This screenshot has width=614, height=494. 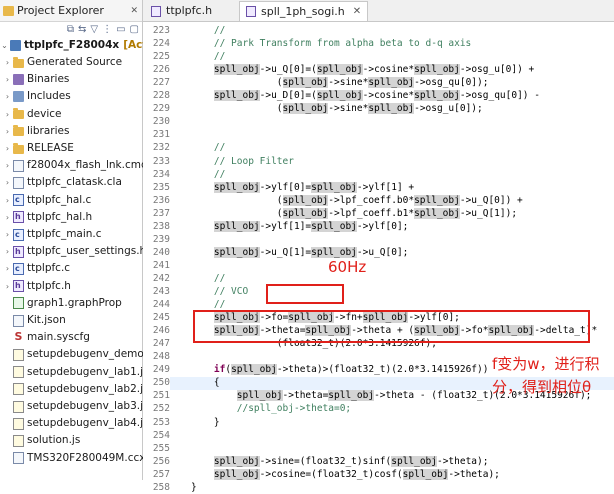 I want to click on line-number: 245, so click(x=161, y=318).